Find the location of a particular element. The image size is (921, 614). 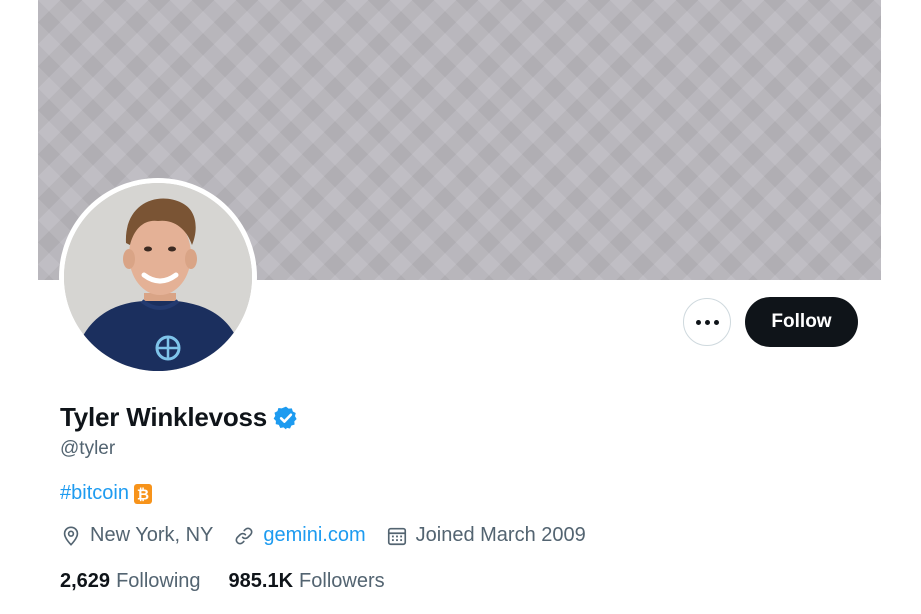

location-pin-icon is located at coordinates (71, 535).